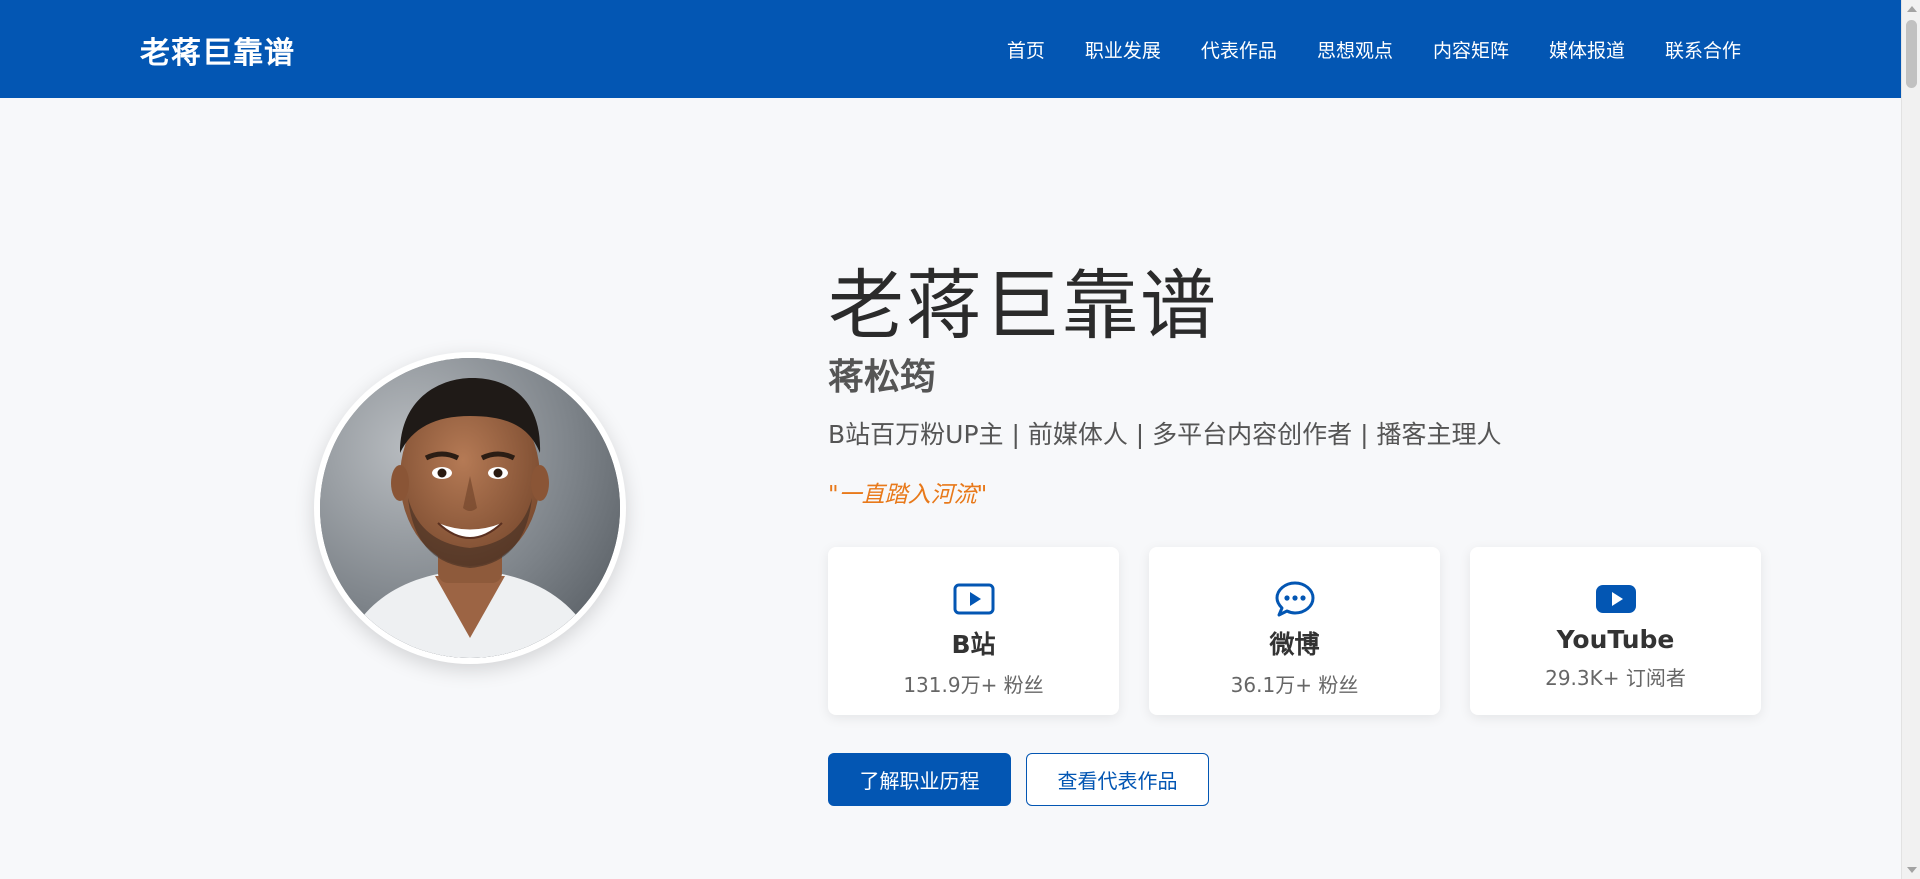 This screenshot has width=1920, height=879. Describe the element at coordinates (974, 599) in the screenshot. I see `video-play-icon` at that location.